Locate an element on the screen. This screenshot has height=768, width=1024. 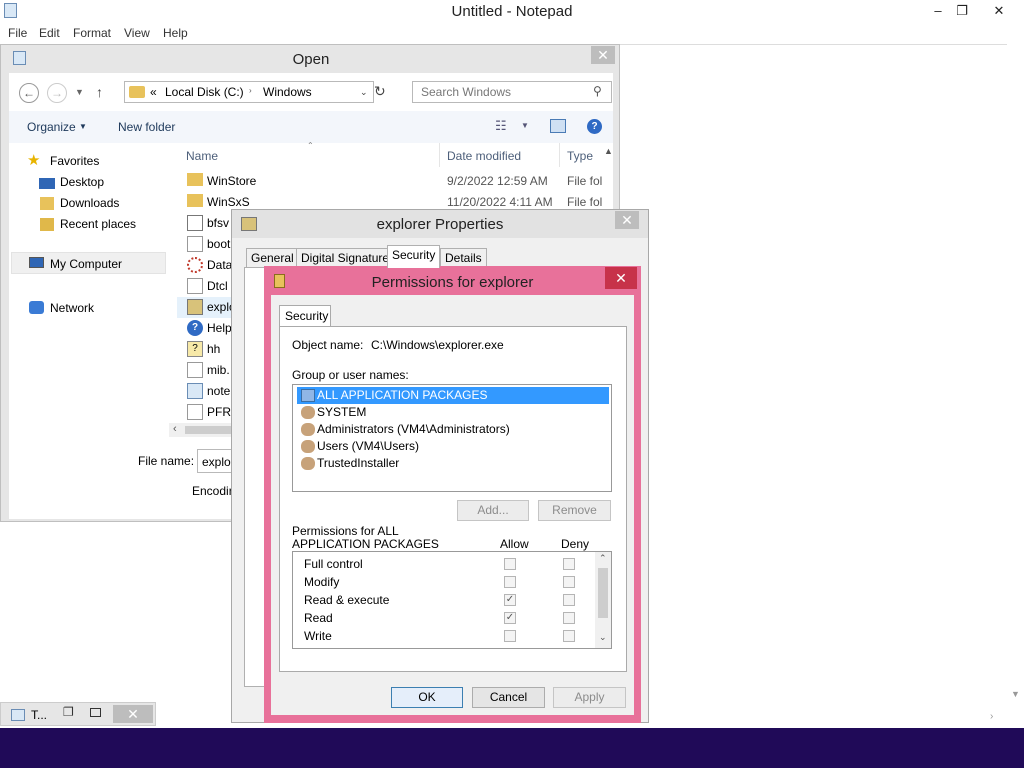
view-options-icon: ☷ is located at coordinates (501, 126).